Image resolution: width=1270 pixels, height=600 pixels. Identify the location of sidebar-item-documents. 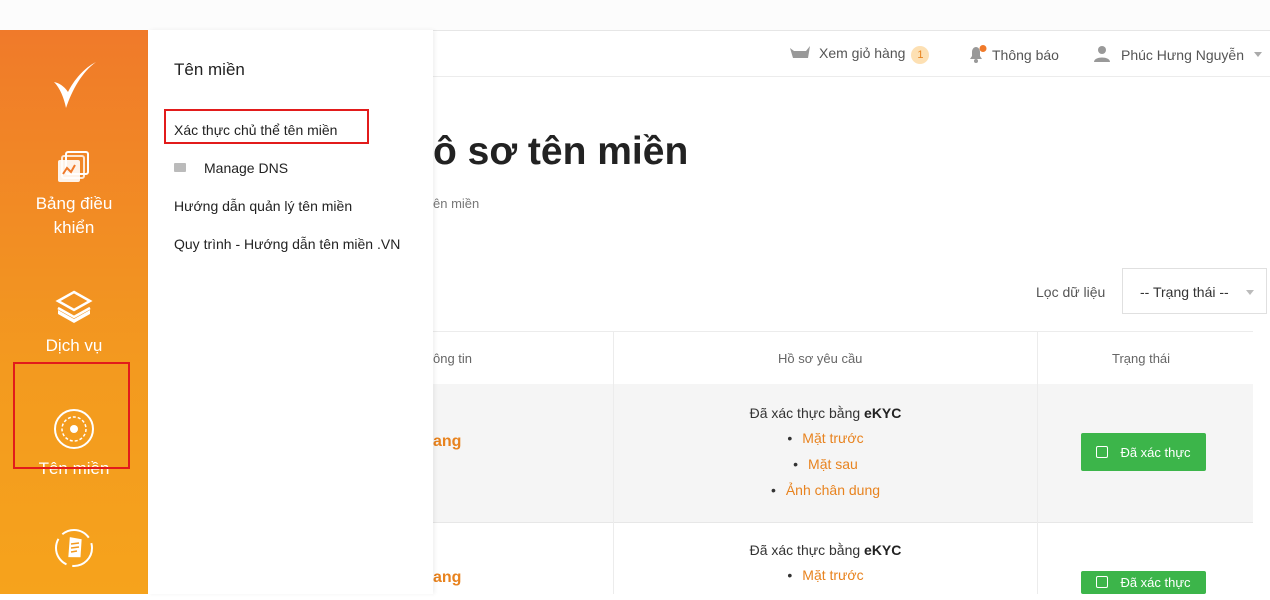
(74, 551).